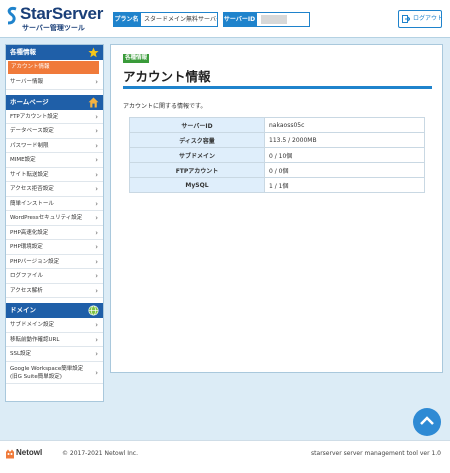  I want to click on globe-icon, so click(93, 310).